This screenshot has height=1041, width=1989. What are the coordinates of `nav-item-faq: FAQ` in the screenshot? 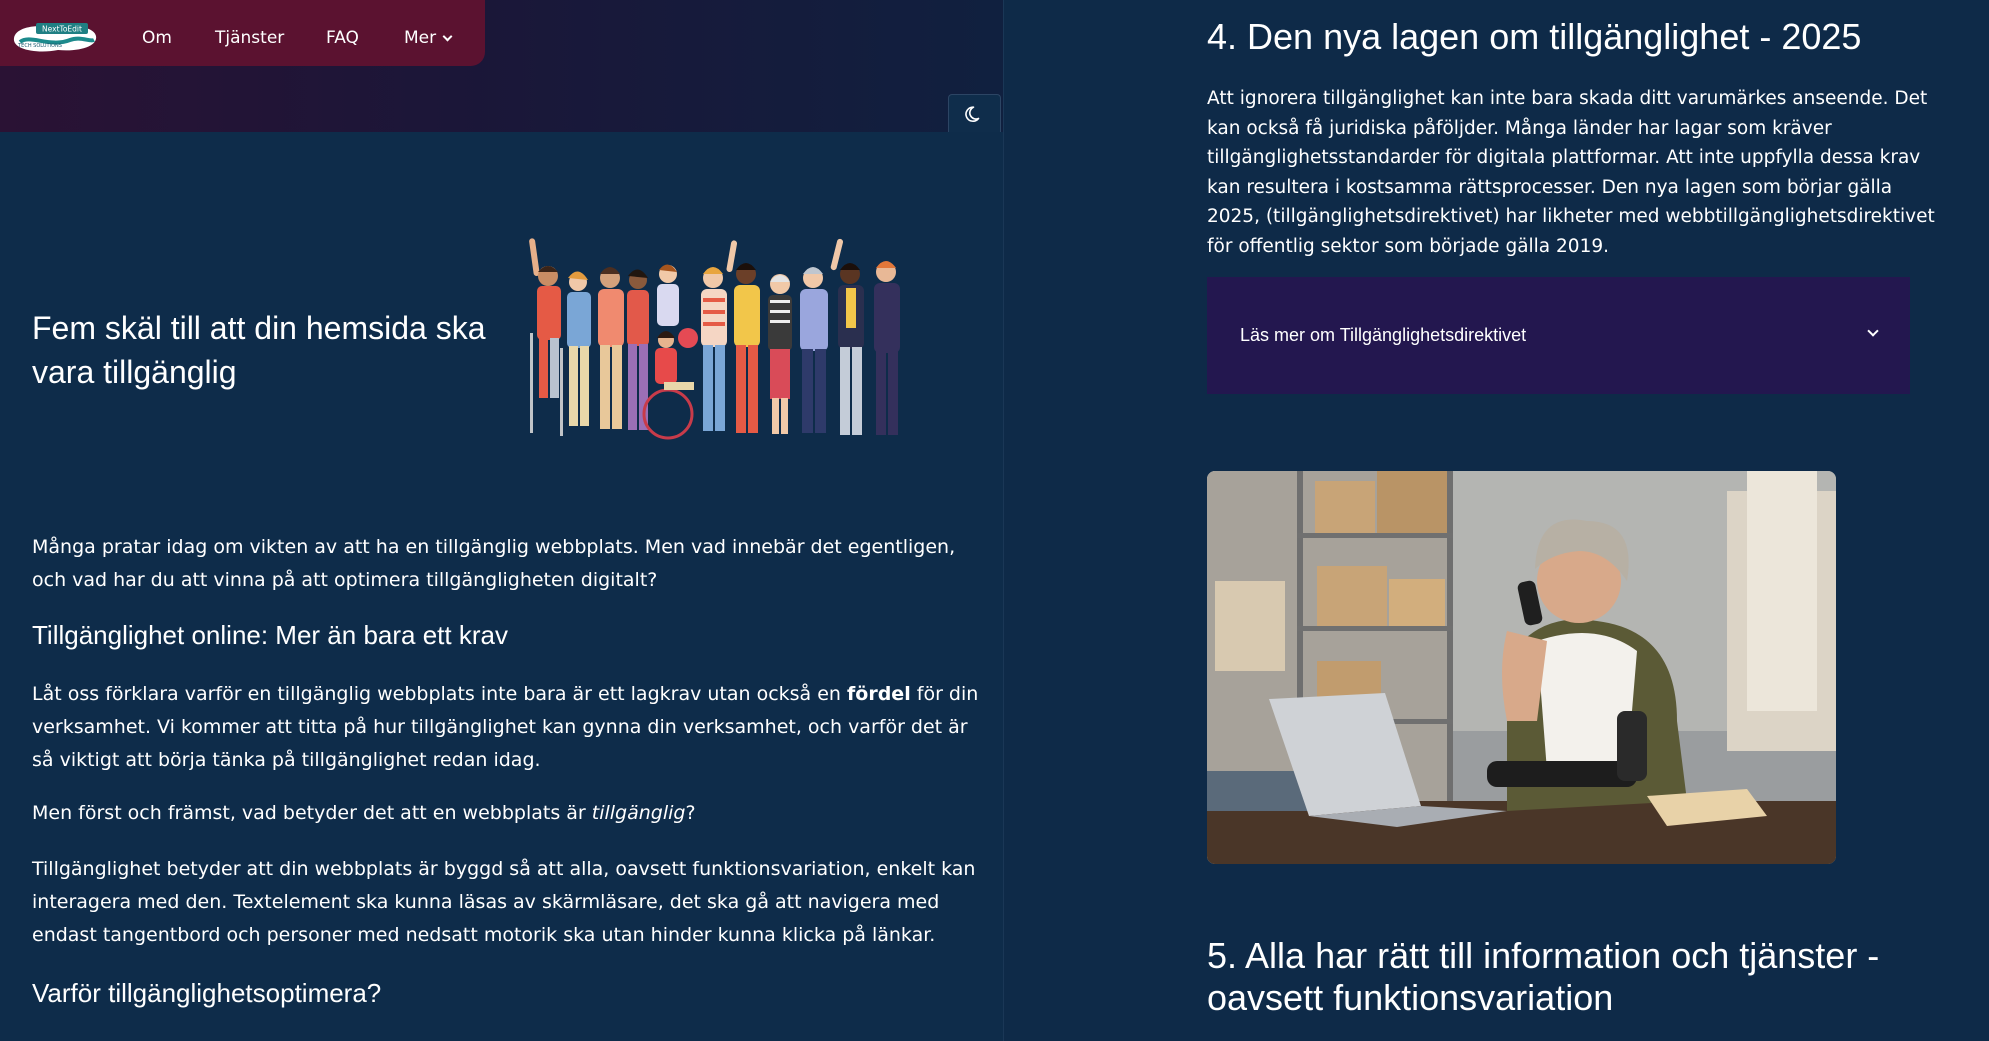 It's located at (342, 38).